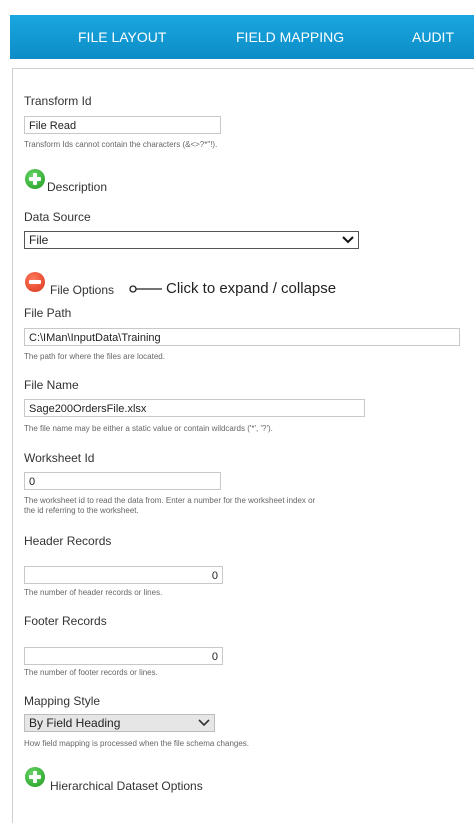 Image resolution: width=474 pixels, height=823 pixels. What do you see at coordinates (81, 510) in the screenshot?
I see `worksheet-id-help-line2: the id referring to the worksheet.` at bounding box center [81, 510].